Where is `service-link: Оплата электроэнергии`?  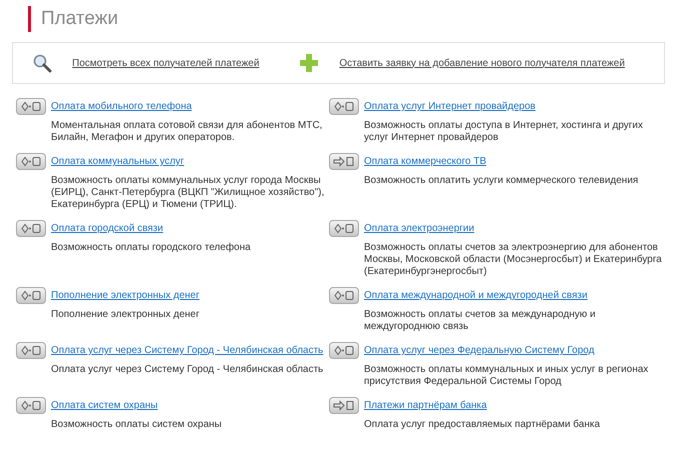 service-link: Оплата электроэнергии is located at coordinates (419, 228).